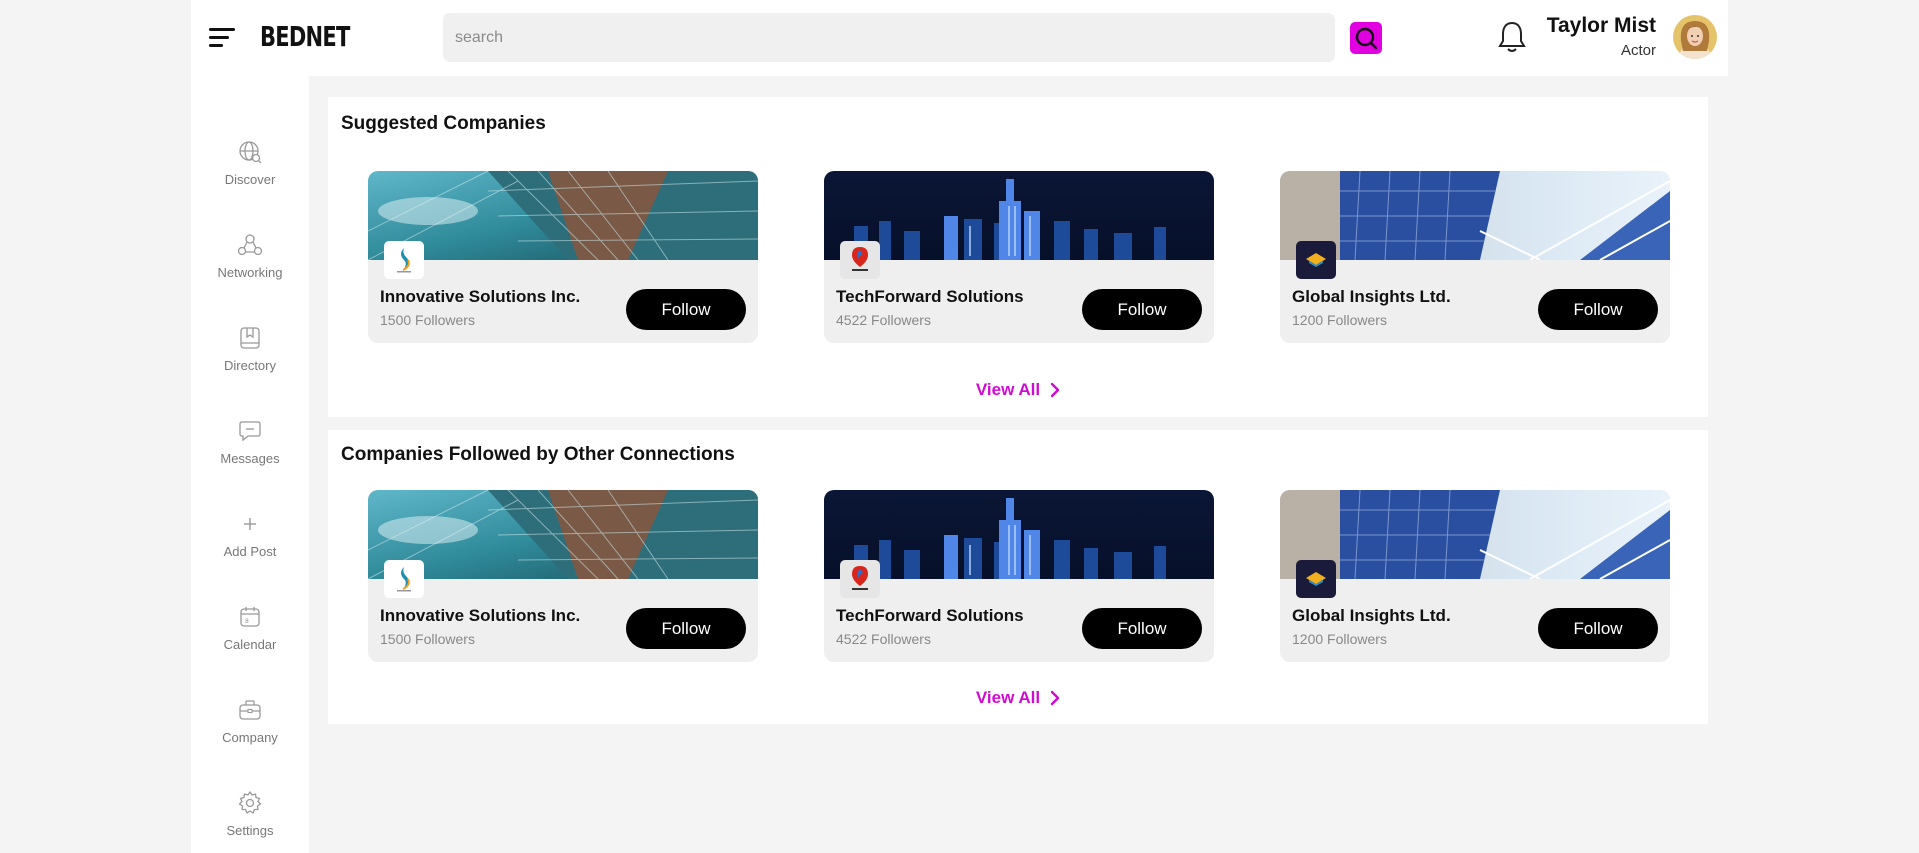 This screenshot has width=1919, height=853. Describe the element at coordinates (250, 152) in the screenshot. I see `globe-search-icon` at that location.